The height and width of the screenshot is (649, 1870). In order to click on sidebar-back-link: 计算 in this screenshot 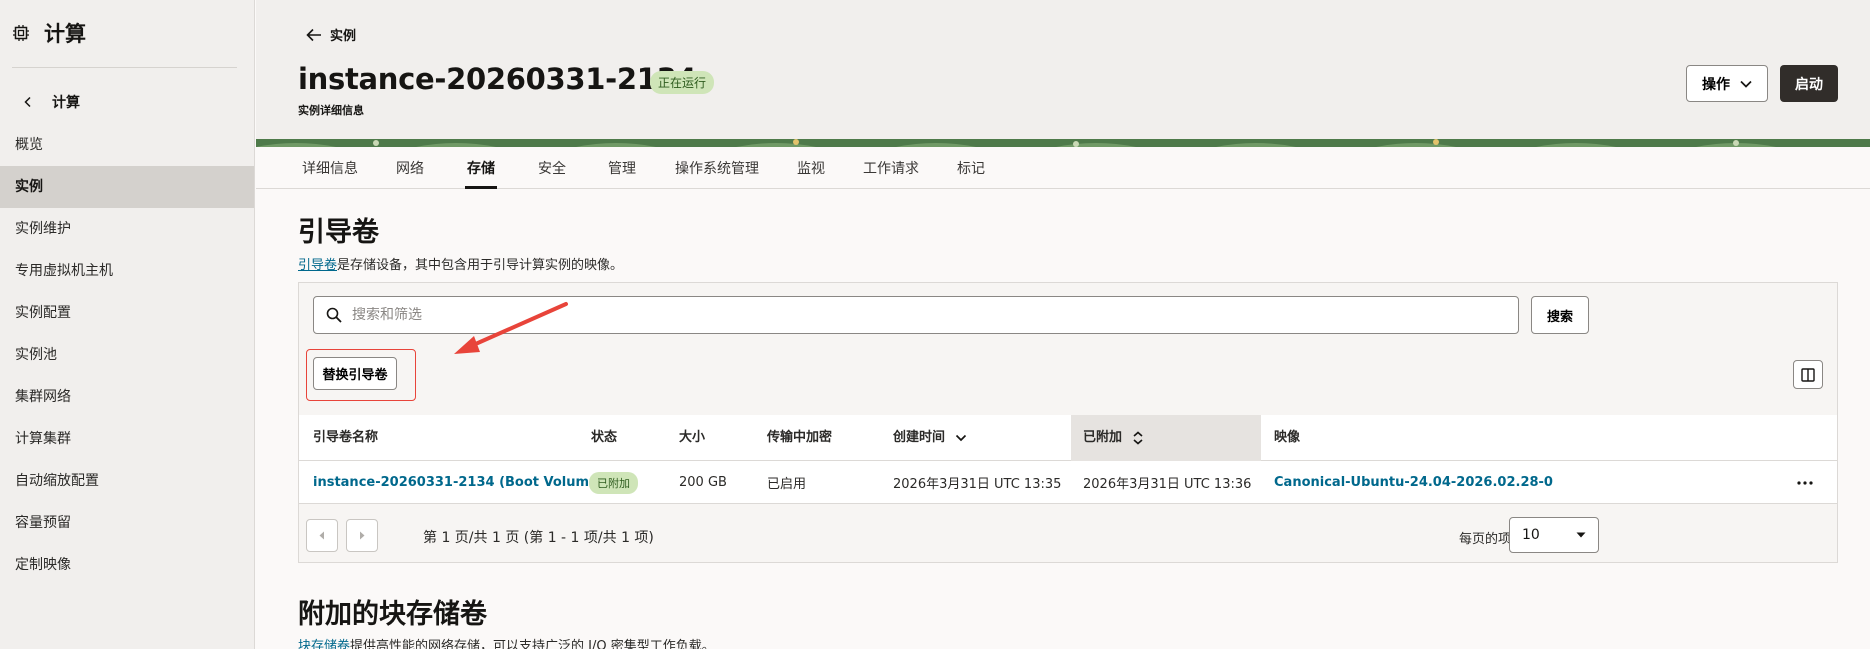, I will do `click(51, 102)`.